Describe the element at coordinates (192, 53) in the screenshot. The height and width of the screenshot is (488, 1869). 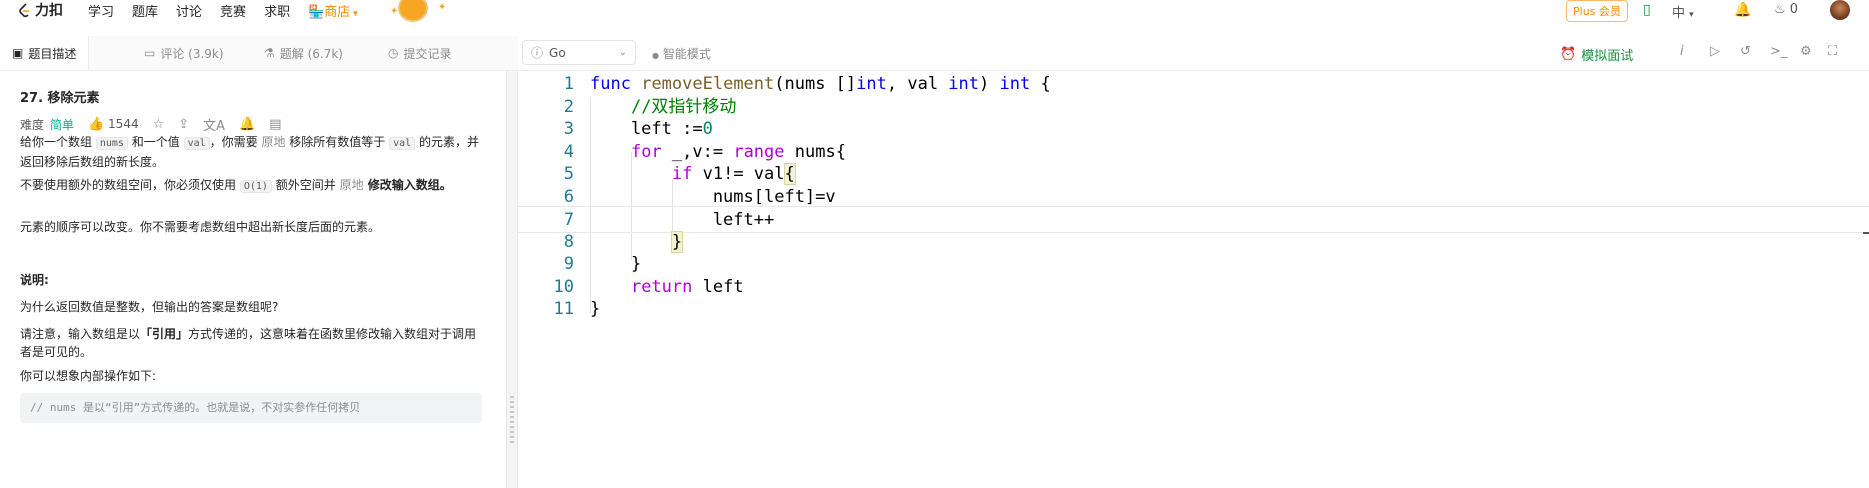
I see `tab-comments-label: 评论 (3.9k)` at that location.